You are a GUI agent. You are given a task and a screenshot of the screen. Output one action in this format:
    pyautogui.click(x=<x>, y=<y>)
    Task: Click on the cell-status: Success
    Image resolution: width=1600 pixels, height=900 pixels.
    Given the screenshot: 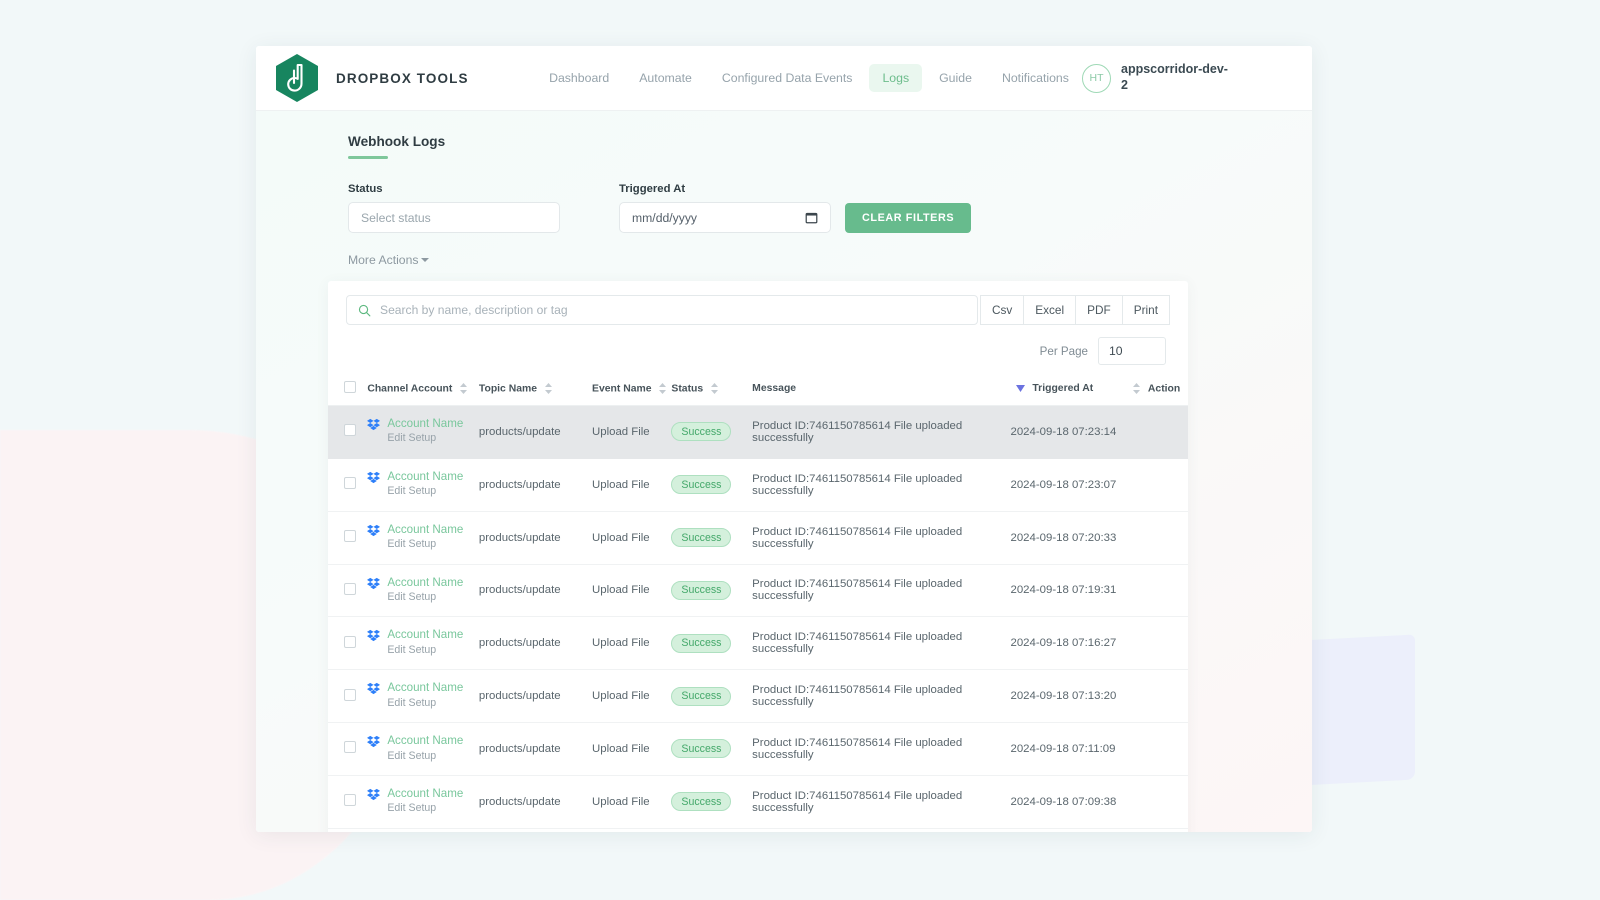 What is the action you would take?
    pyautogui.click(x=712, y=696)
    